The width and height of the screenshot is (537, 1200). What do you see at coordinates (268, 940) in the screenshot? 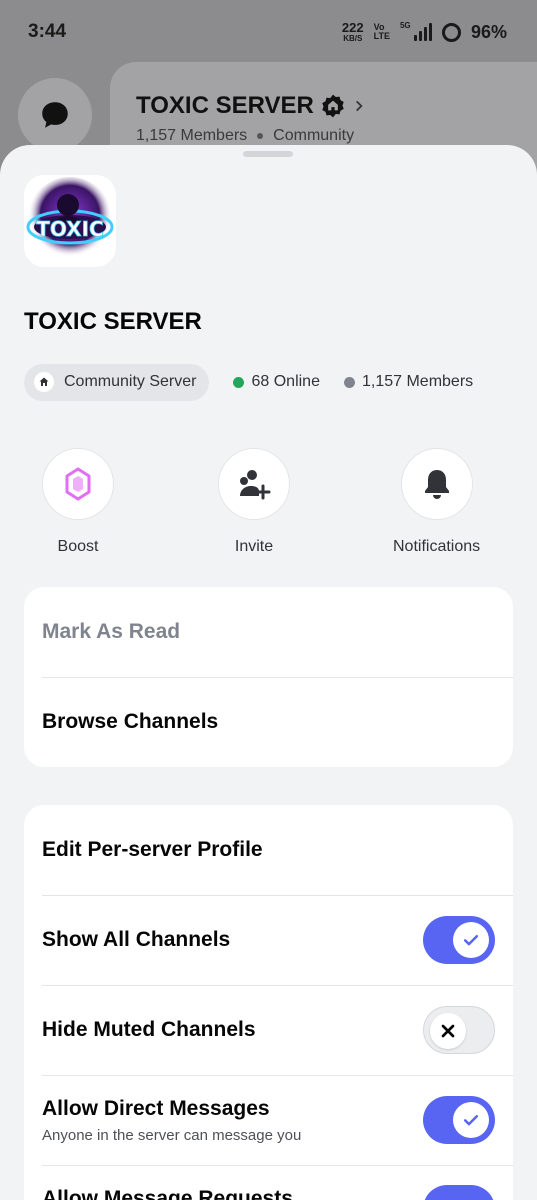
I see `show-all-channels-item: Show All Channels` at bounding box center [268, 940].